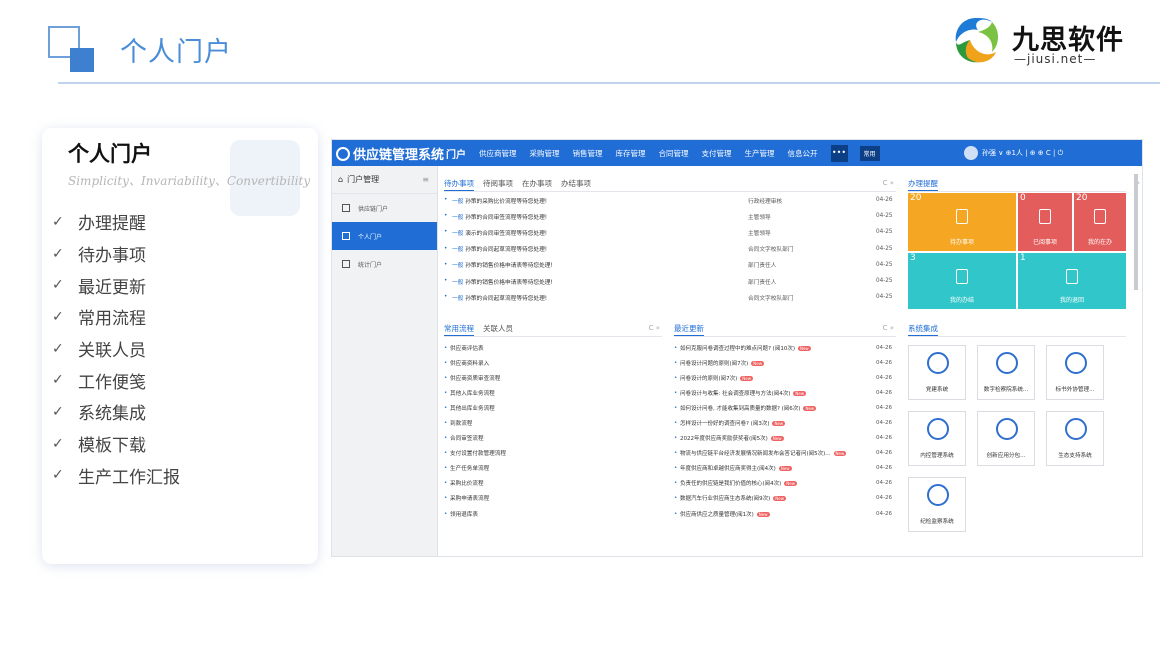  I want to click on reminders-panel: 办理提醒 », so click(1024, 185).